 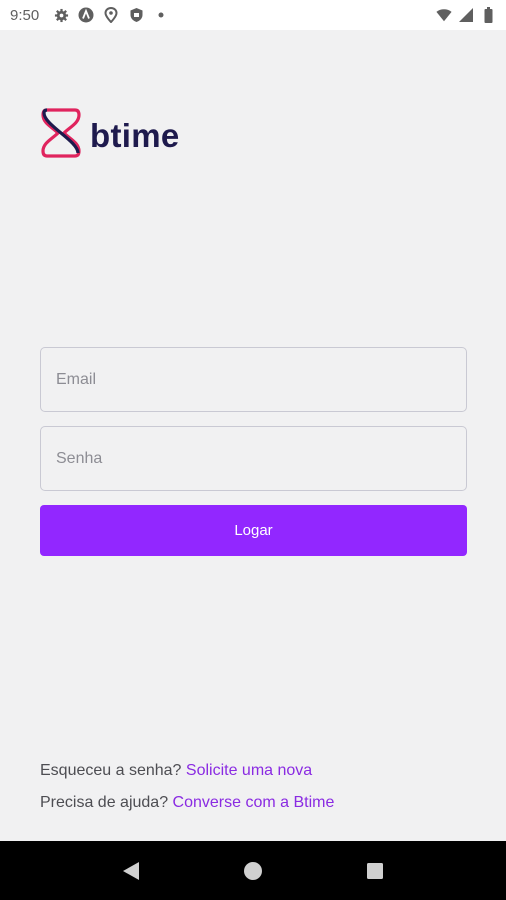 What do you see at coordinates (253, 458) in the screenshot?
I see `password-field: Senha` at bounding box center [253, 458].